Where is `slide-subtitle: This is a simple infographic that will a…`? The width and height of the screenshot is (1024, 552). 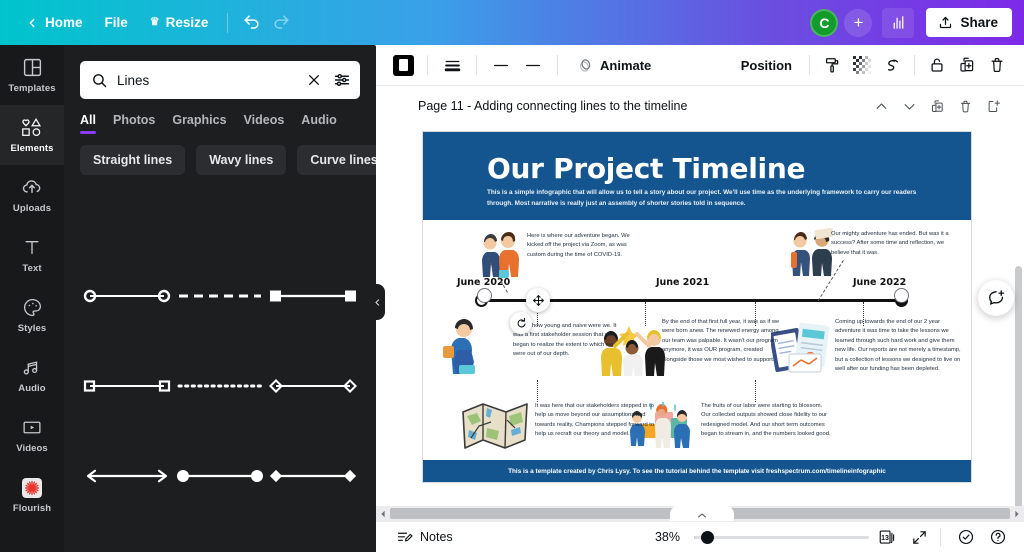 slide-subtitle: This is a simple infographic that will a… is located at coordinates (707, 198).